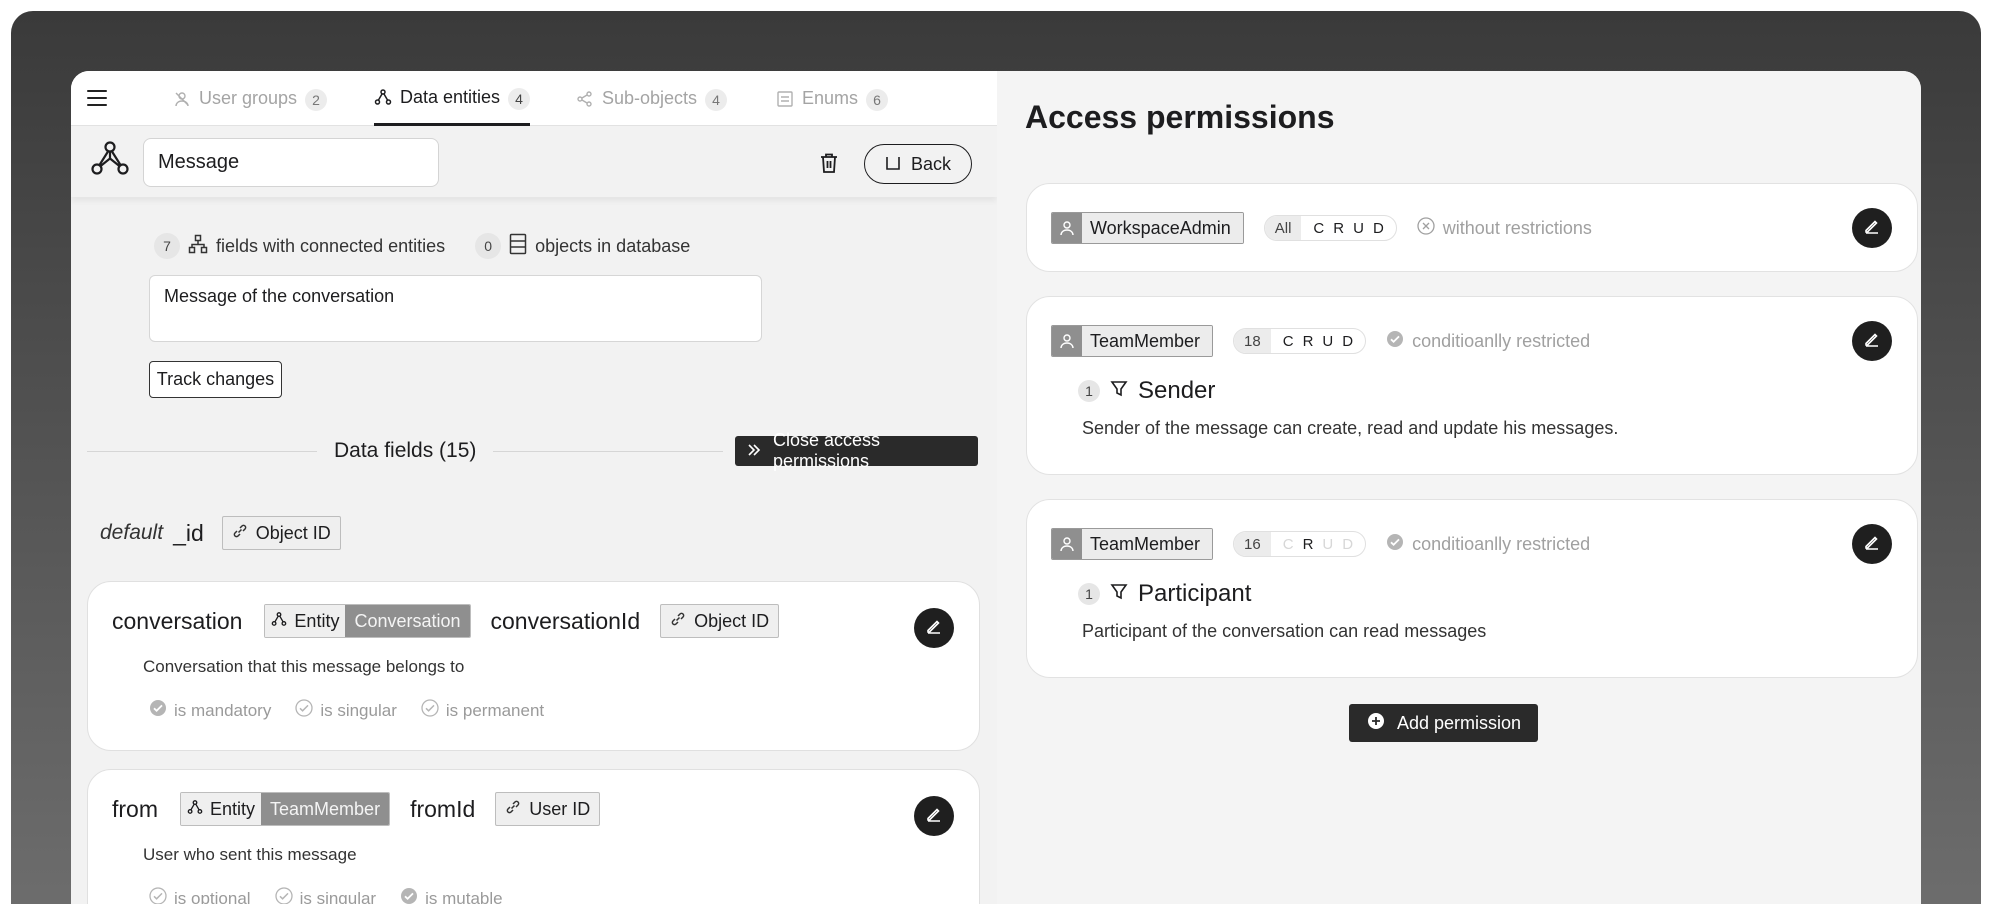 This screenshot has width=2000, height=904. I want to click on add-permission-label: Add permission, so click(1459, 722).